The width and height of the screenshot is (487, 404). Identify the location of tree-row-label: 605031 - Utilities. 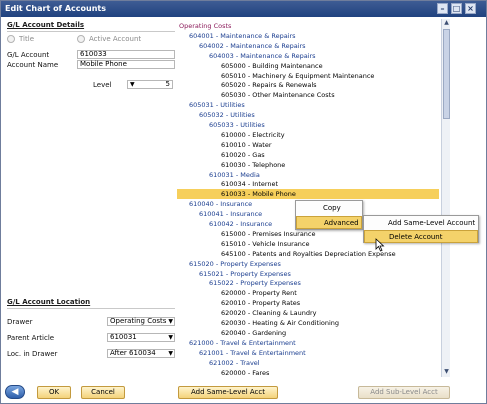
(217, 105).